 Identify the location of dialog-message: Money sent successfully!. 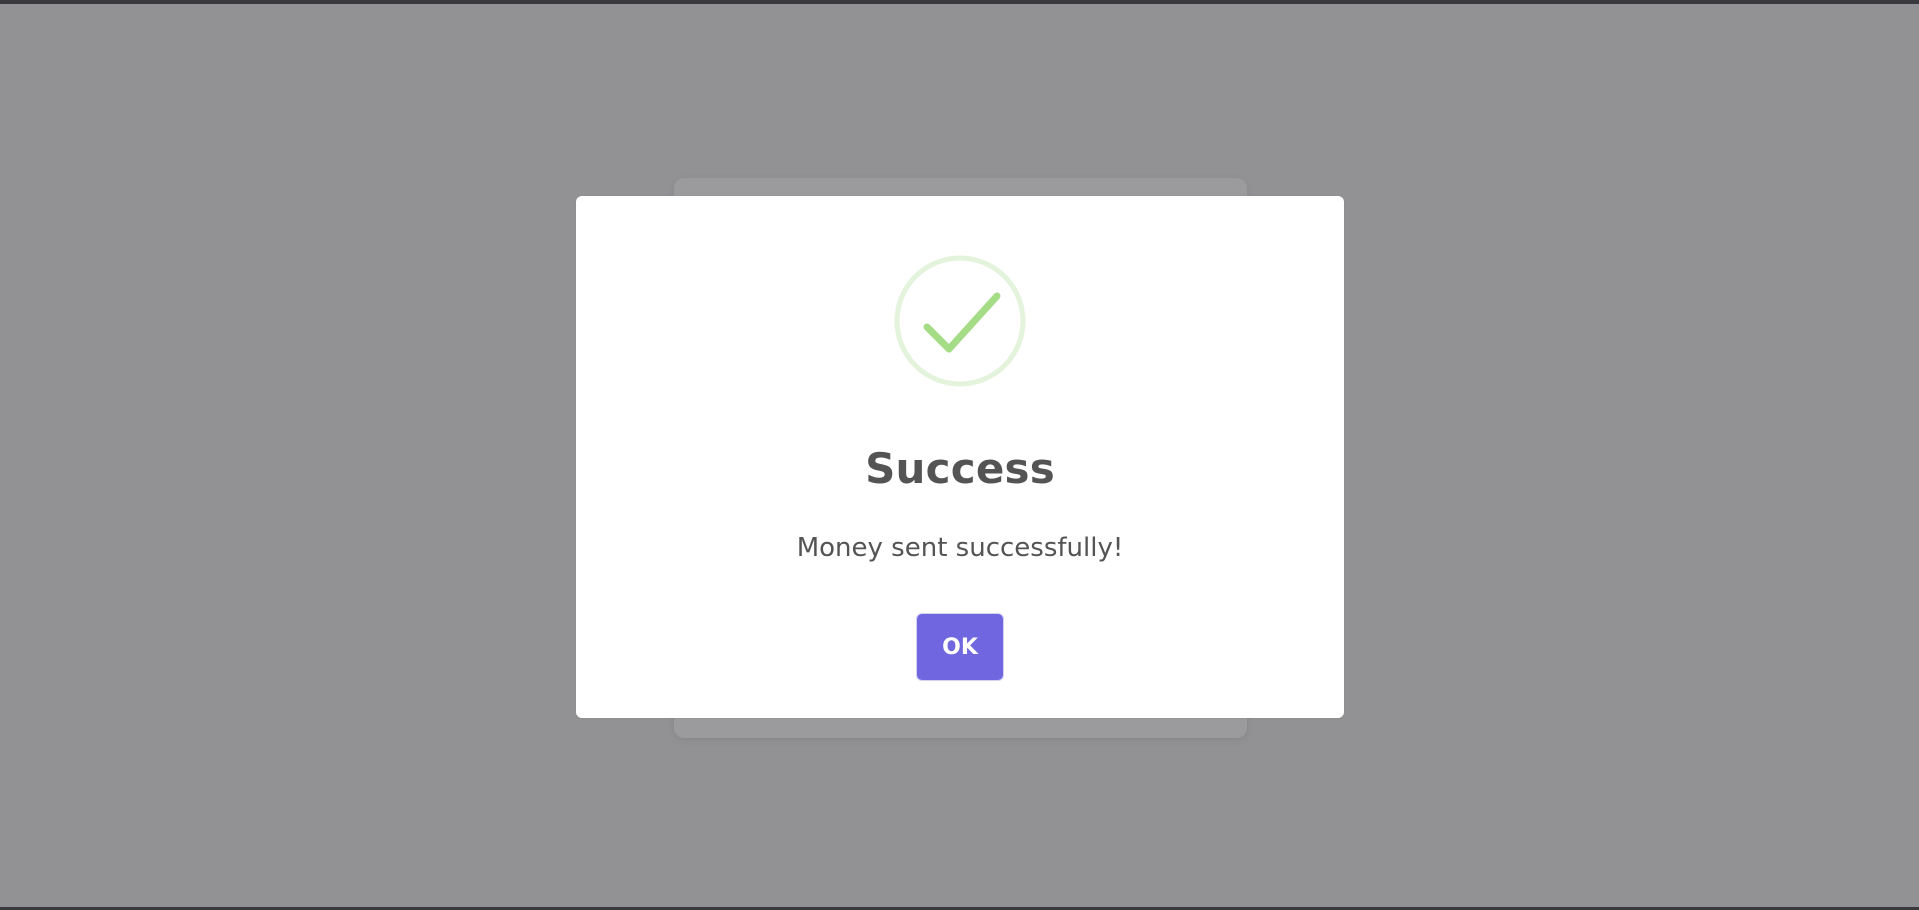
(960, 548).